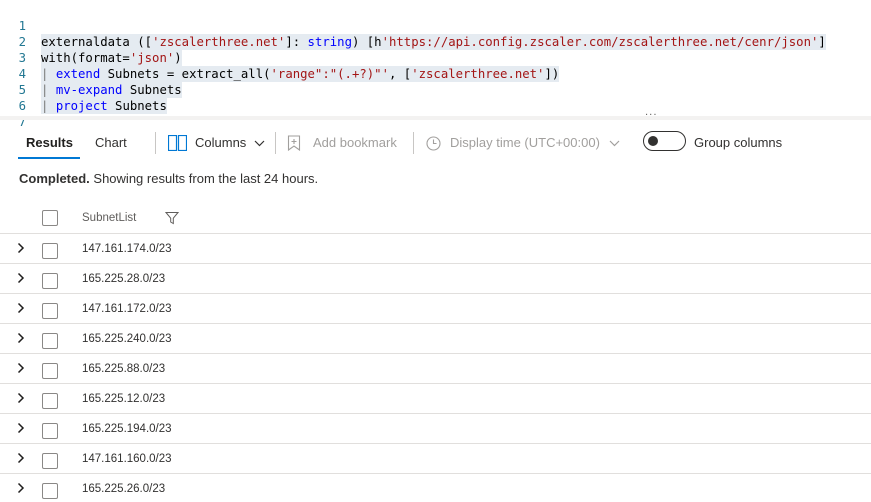  What do you see at coordinates (435, 74) in the screenshot?
I see `code-line-4: 4 | mv-expand Subnets` at bounding box center [435, 74].